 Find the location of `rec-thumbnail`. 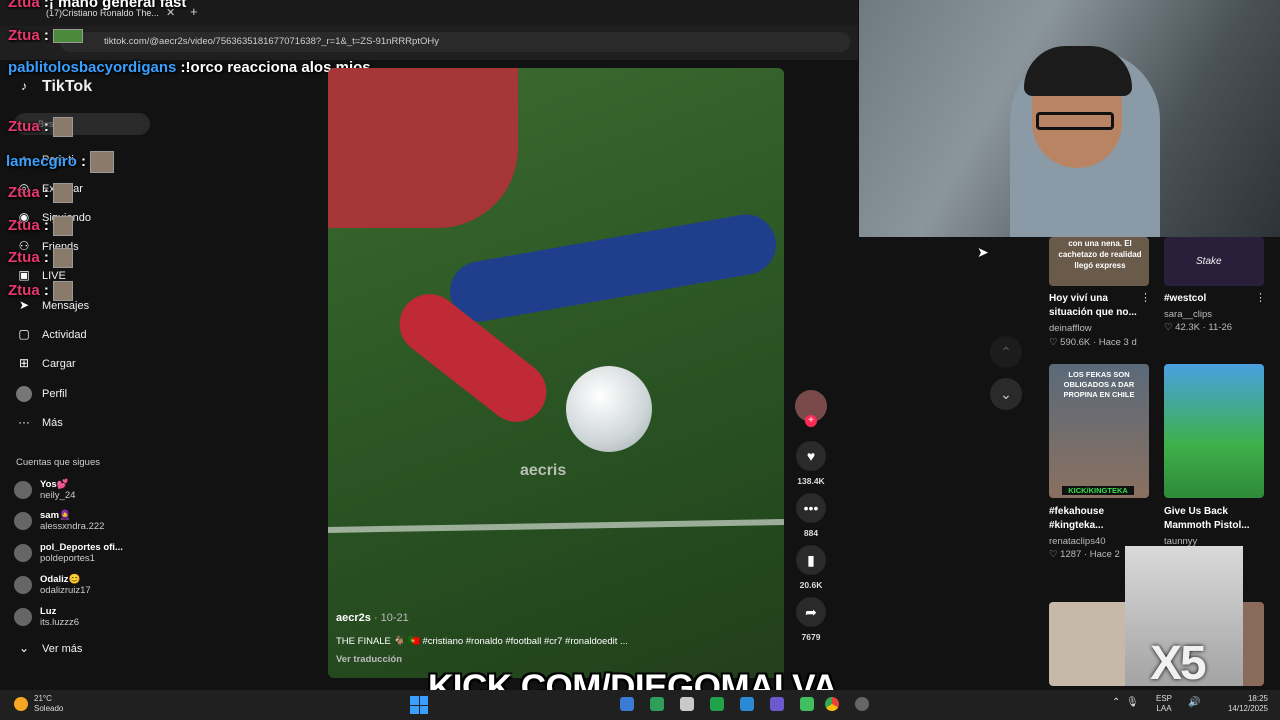

rec-thumbnail is located at coordinates (1214, 431).